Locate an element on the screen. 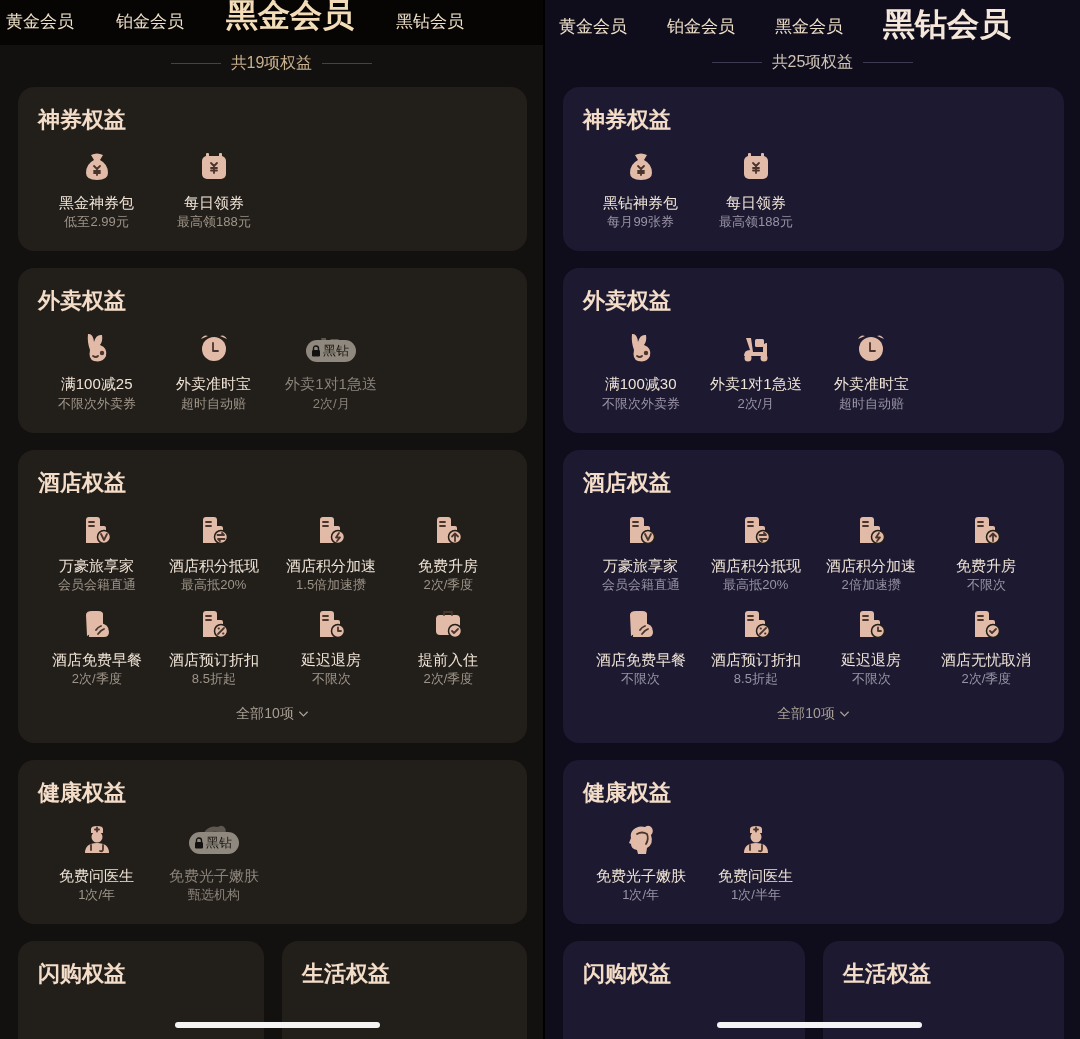  benefit-name: 满100减30 is located at coordinates (640, 384).